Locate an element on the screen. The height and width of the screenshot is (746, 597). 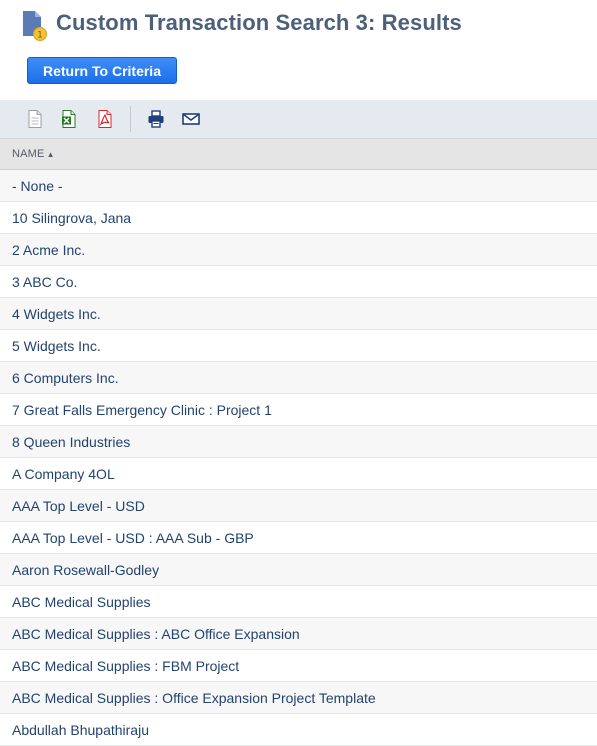
export-csv-icon is located at coordinates (35, 119).